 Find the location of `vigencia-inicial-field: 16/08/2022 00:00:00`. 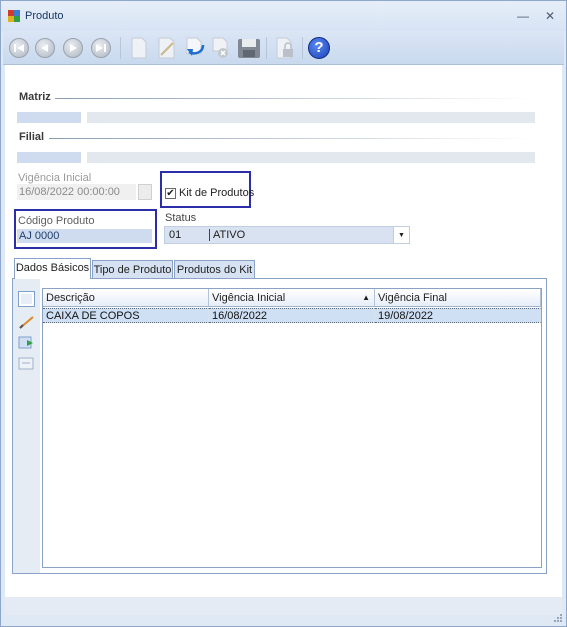

vigencia-inicial-field: 16/08/2022 00:00:00 is located at coordinates (76, 192).